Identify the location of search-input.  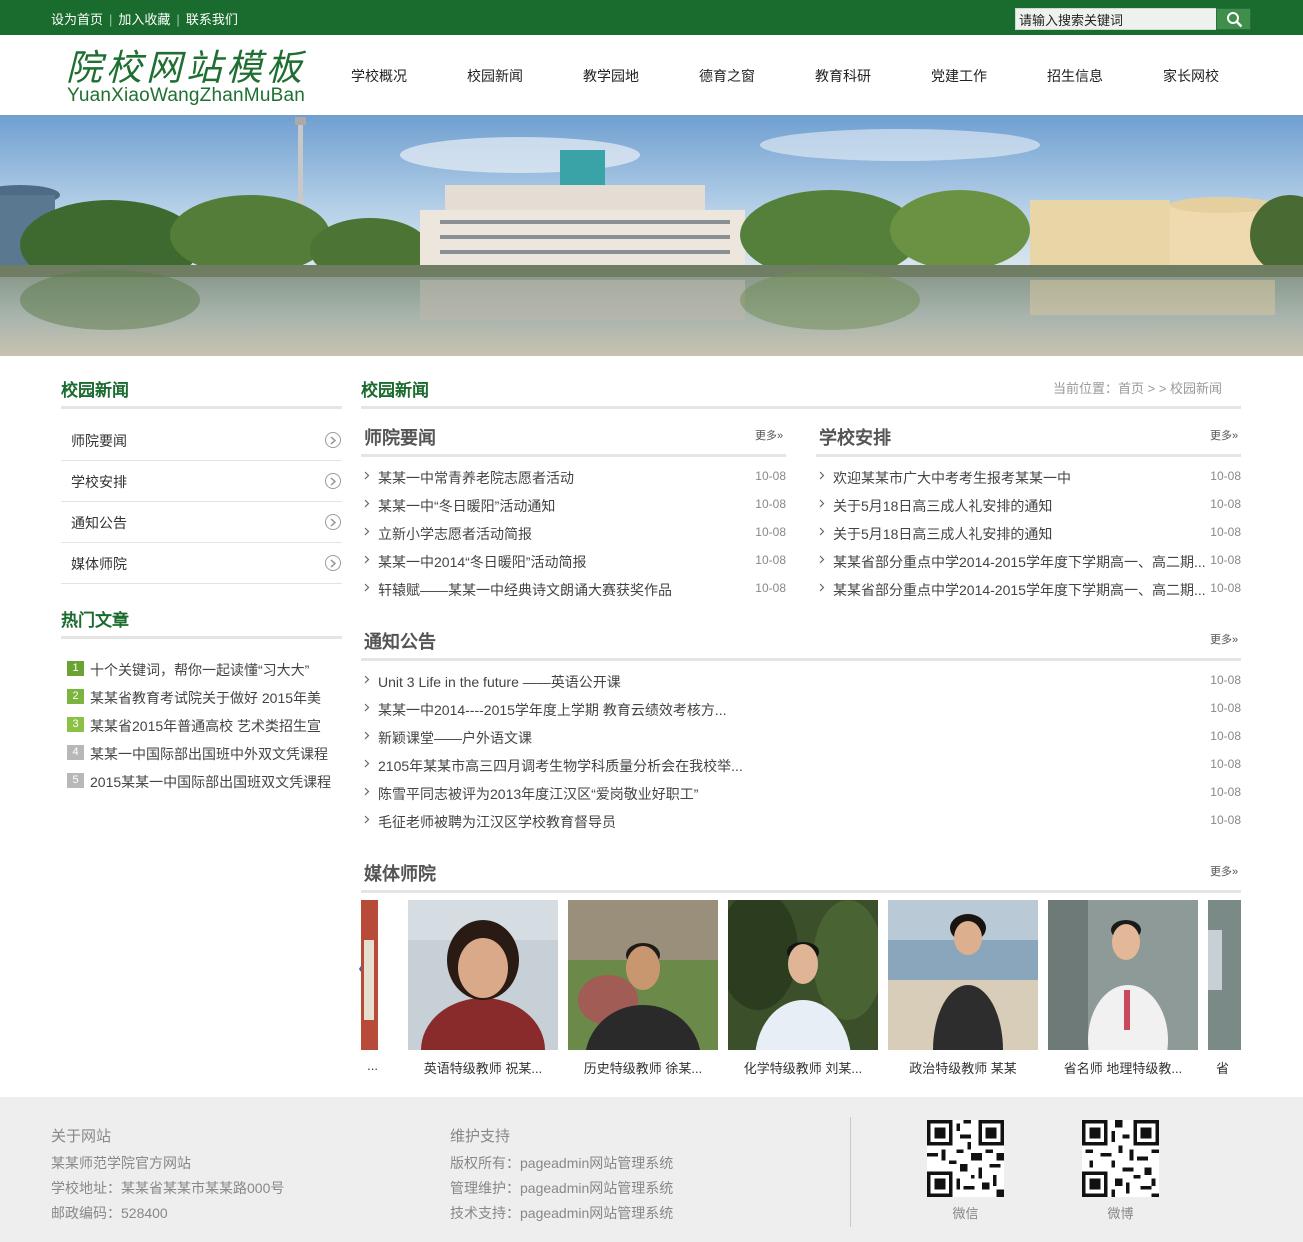
(1116, 19).